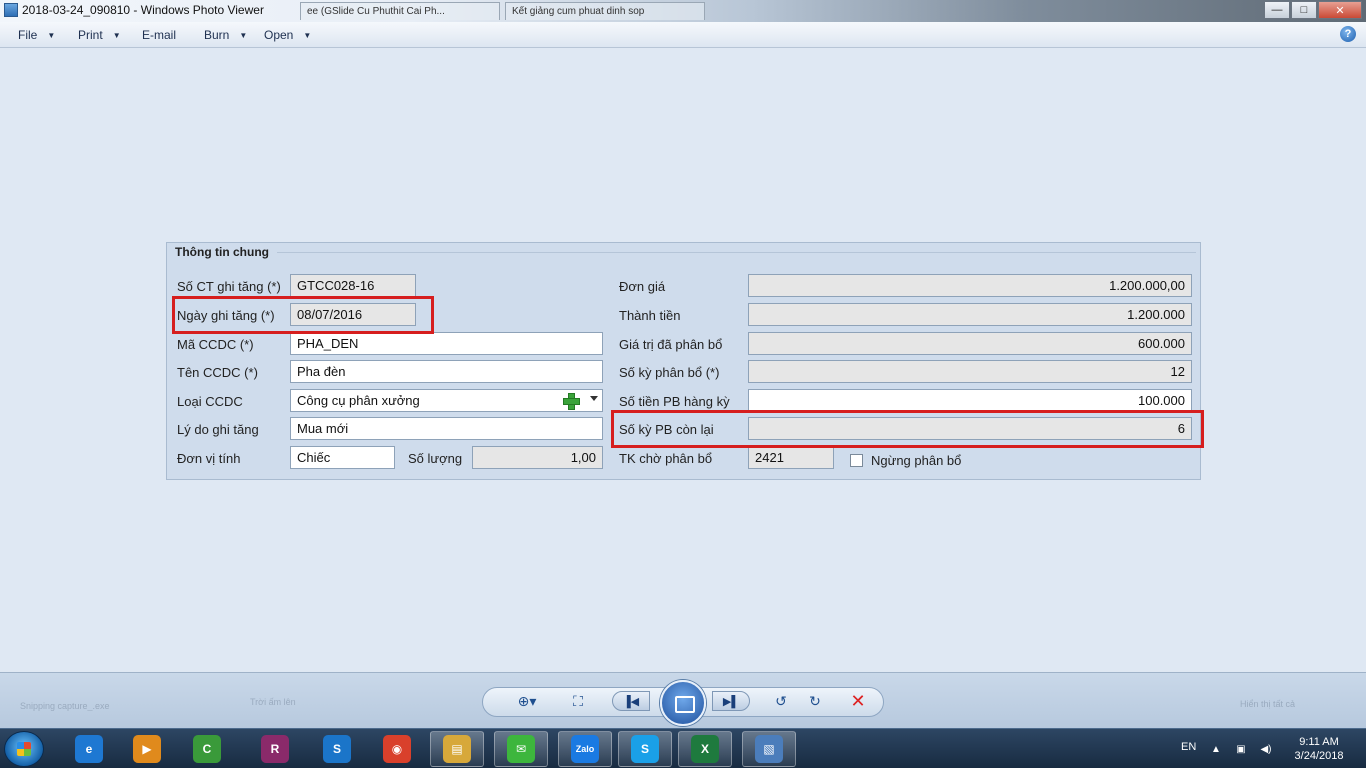  I want to click on taskbar-app-ie: e, so click(89, 749).